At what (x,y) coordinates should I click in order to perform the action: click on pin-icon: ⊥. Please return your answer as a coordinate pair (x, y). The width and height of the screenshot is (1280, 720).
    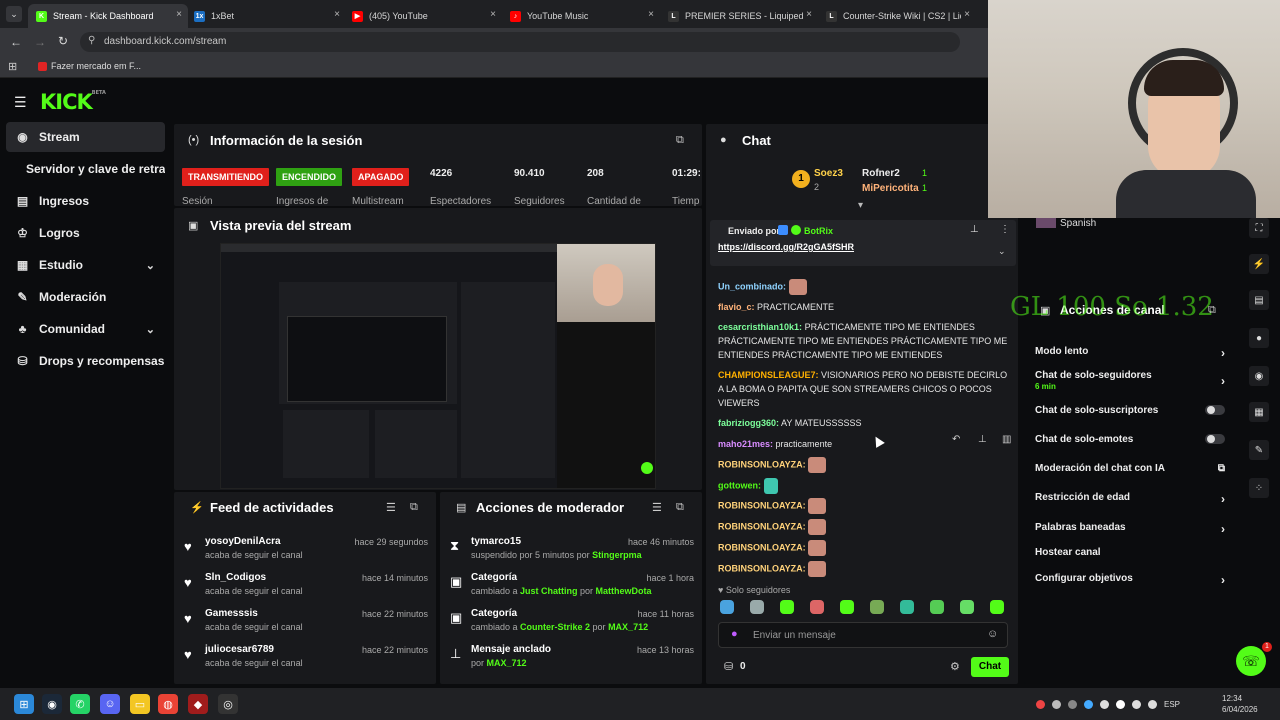
    Looking at the image, I should click on (974, 229).